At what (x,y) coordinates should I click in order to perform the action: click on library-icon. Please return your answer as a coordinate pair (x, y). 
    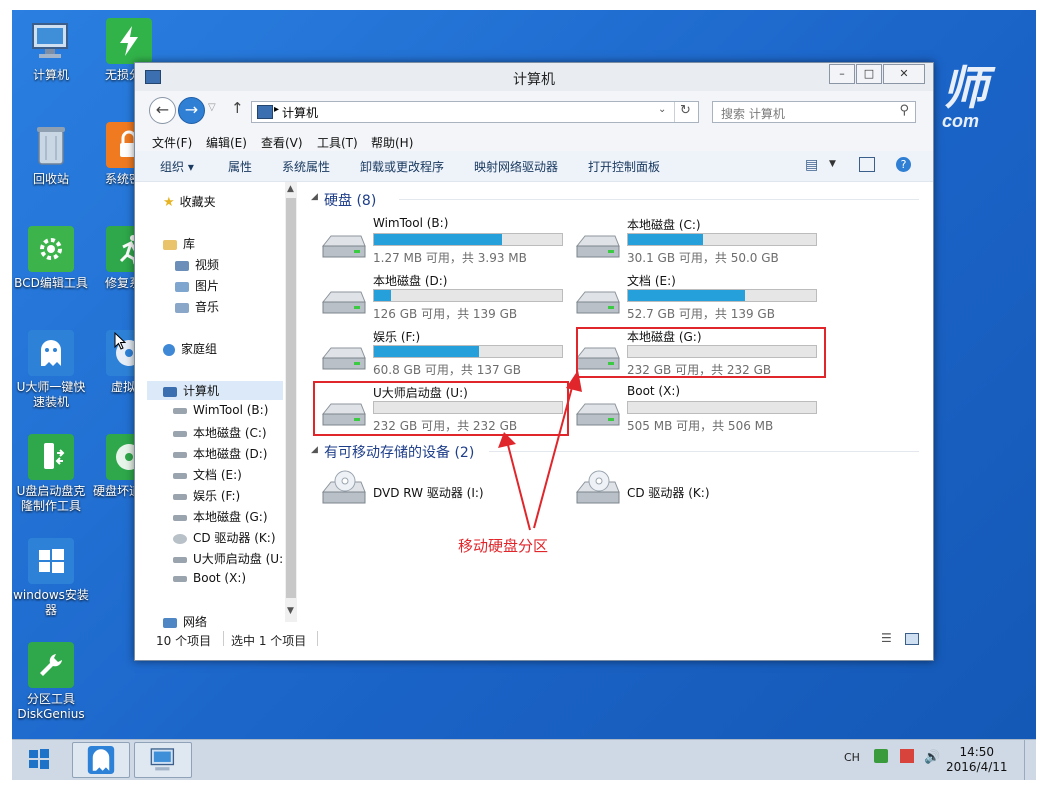
    Looking at the image, I should click on (170, 244).